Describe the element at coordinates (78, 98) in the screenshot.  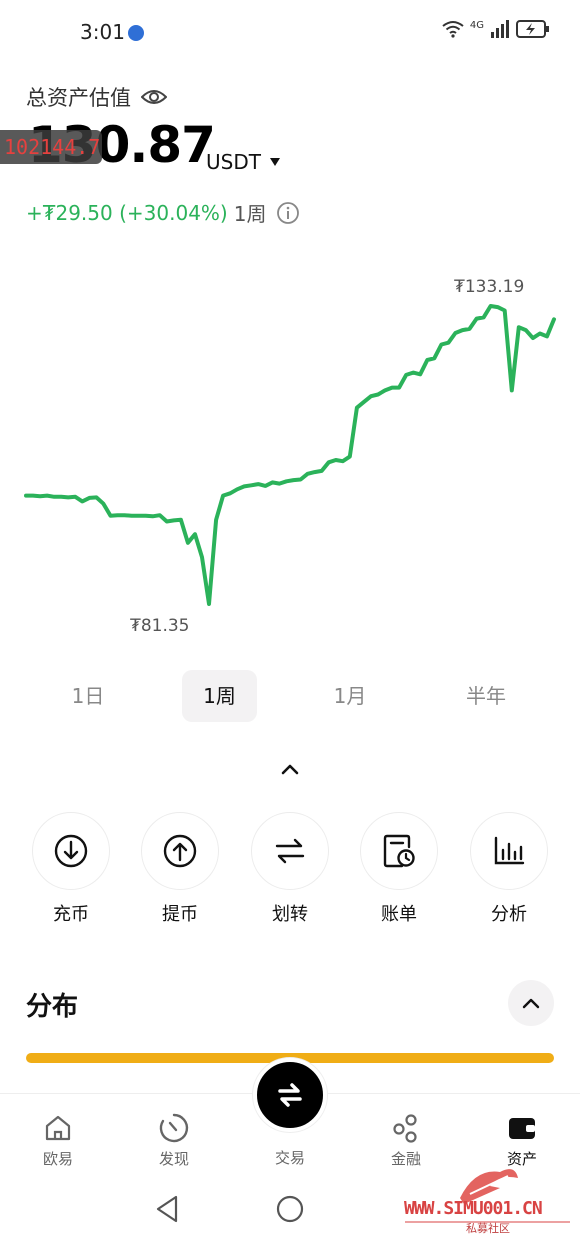
I see `total-assets-label: 总资产估值` at that location.